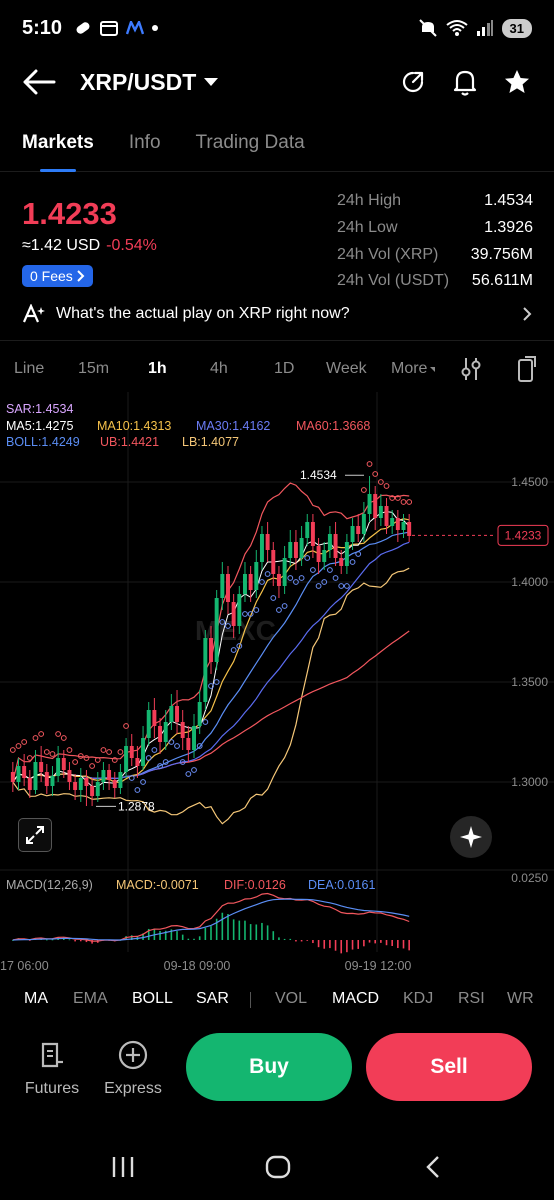 Image resolution: width=554 pixels, height=1200 pixels. Describe the element at coordinates (89, 246) in the screenshot. I see `price-sub: ≈1.42 USD -0.54%` at that location.